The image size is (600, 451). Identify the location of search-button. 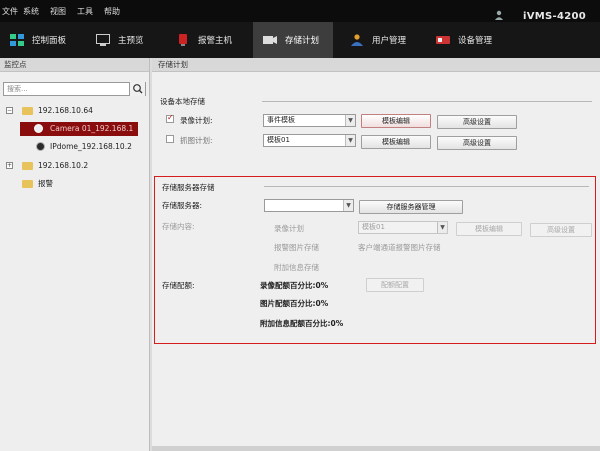
(137, 89).